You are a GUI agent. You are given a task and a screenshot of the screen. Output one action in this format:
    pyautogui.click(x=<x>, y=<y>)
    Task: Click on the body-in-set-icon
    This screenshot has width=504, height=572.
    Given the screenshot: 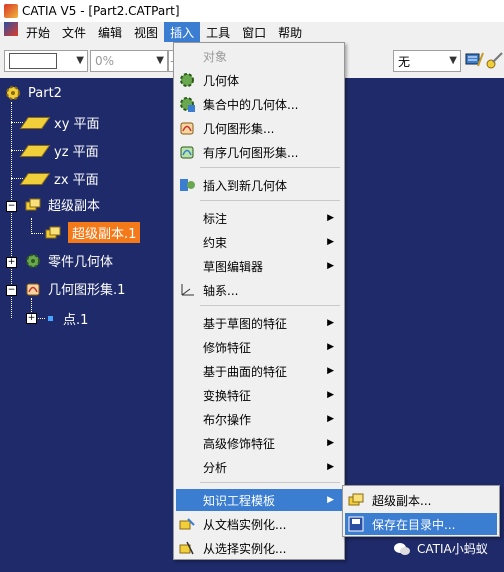 What is the action you would take?
    pyautogui.click(x=187, y=104)
    